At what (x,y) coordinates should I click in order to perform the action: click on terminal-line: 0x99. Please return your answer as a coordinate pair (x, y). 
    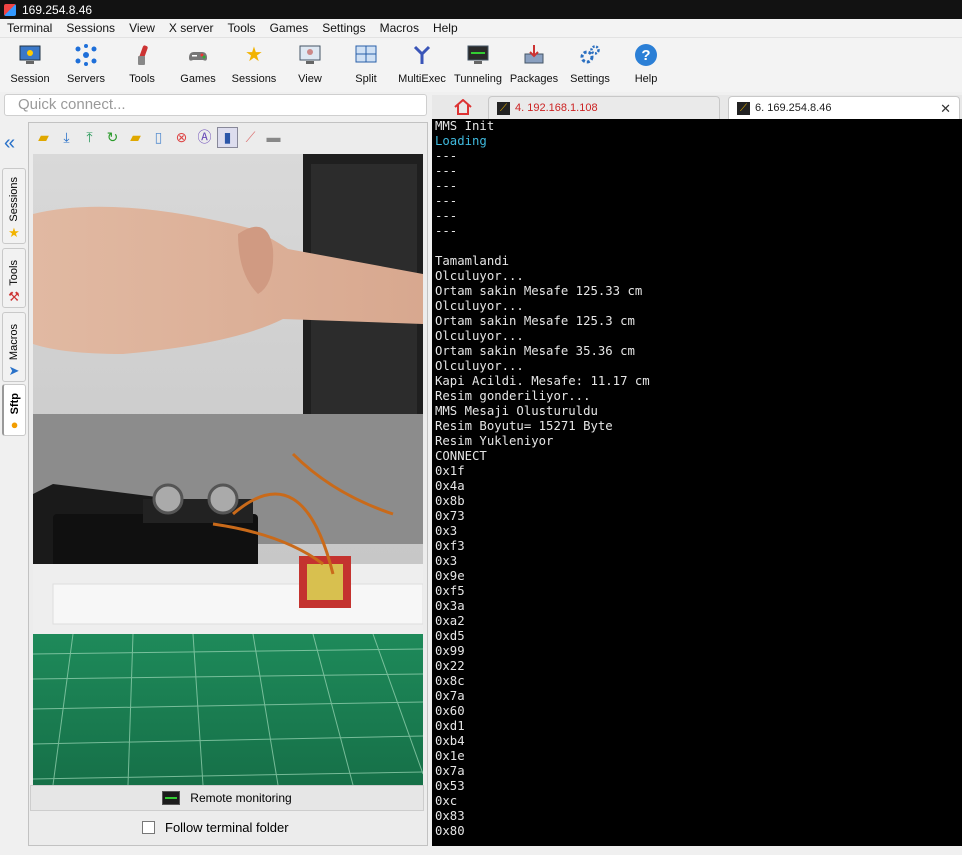
    Looking at the image, I should click on (450, 651).